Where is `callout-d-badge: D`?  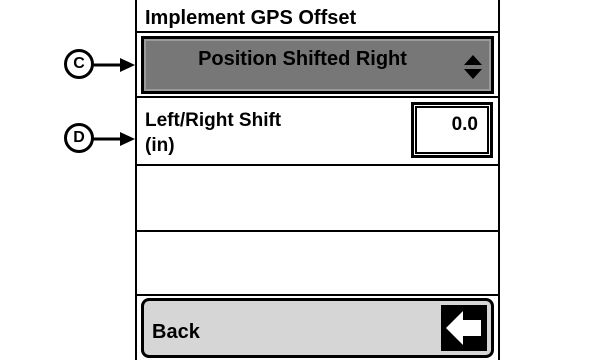
callout-d-badge: D is located at coordinates (79, 138).